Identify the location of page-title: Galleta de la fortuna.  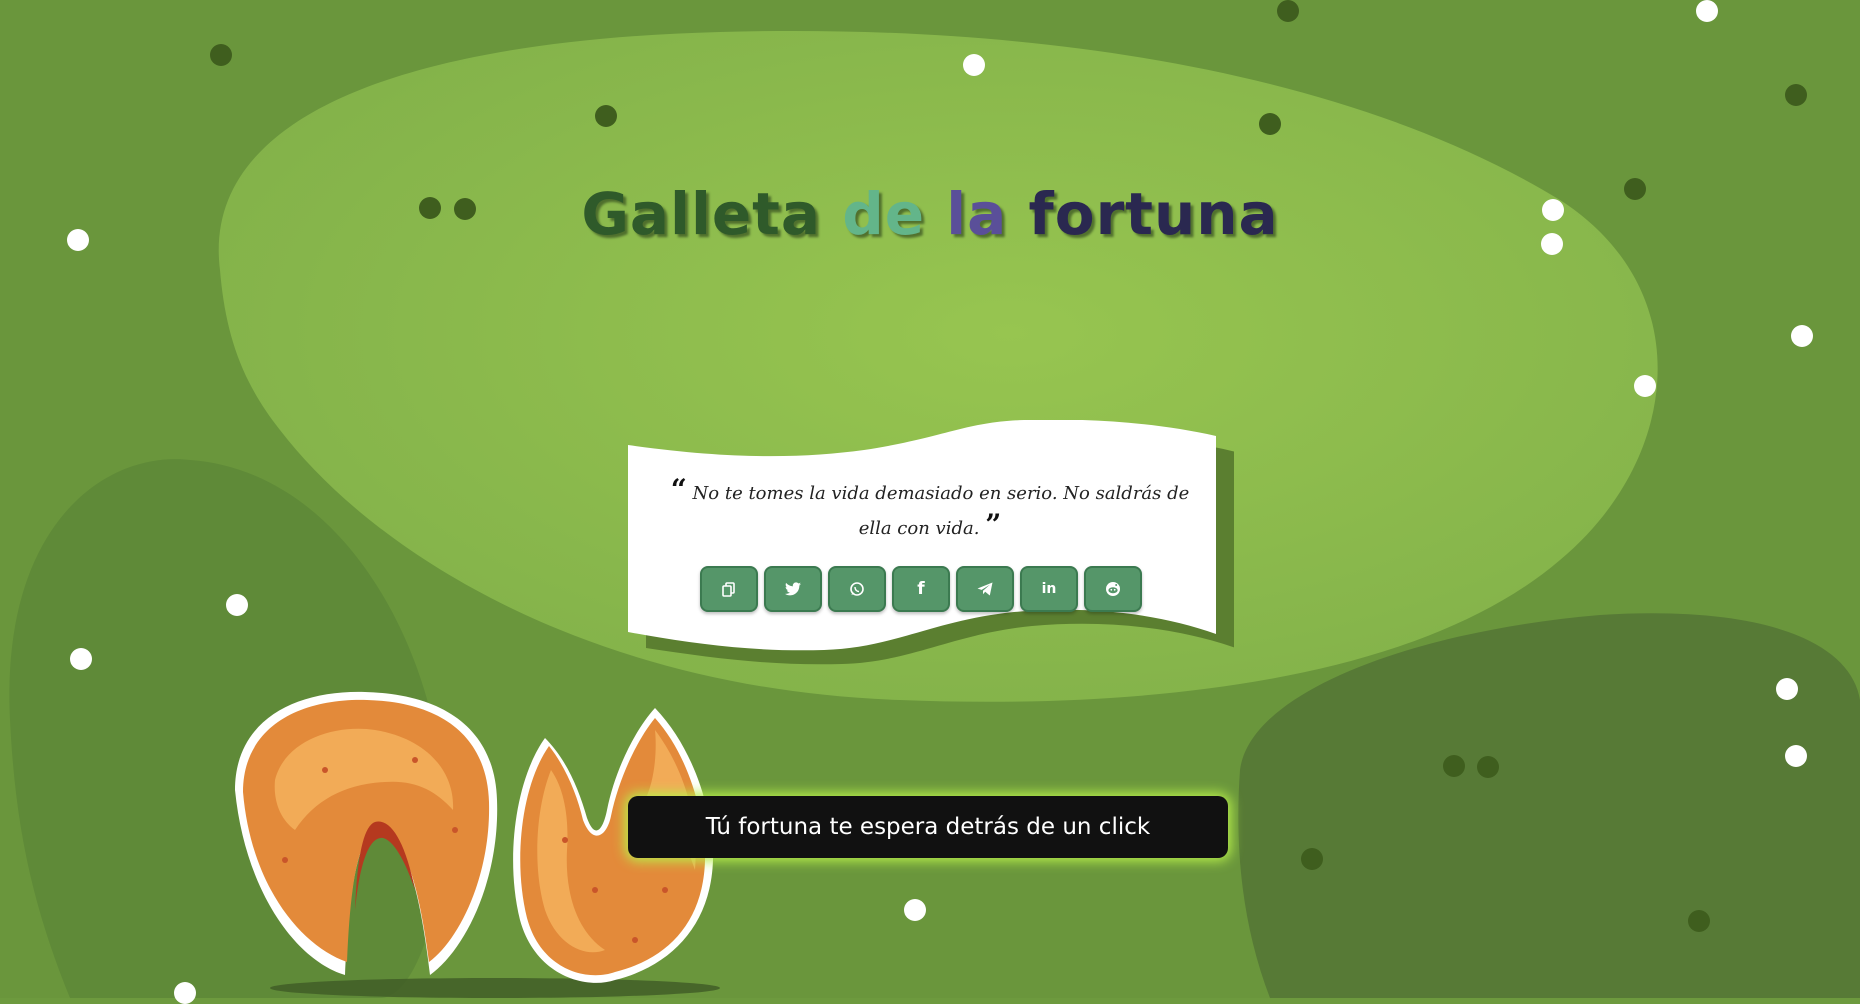
(930, 214).